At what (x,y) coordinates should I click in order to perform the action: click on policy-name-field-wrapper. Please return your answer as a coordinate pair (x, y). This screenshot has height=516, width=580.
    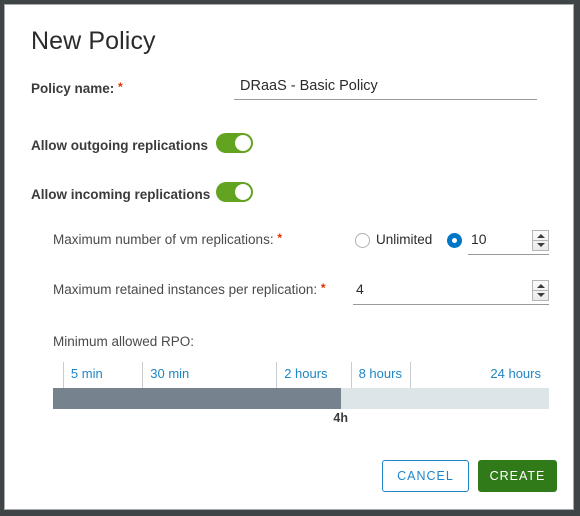
    Looking at the image, I should click on (385, 88).